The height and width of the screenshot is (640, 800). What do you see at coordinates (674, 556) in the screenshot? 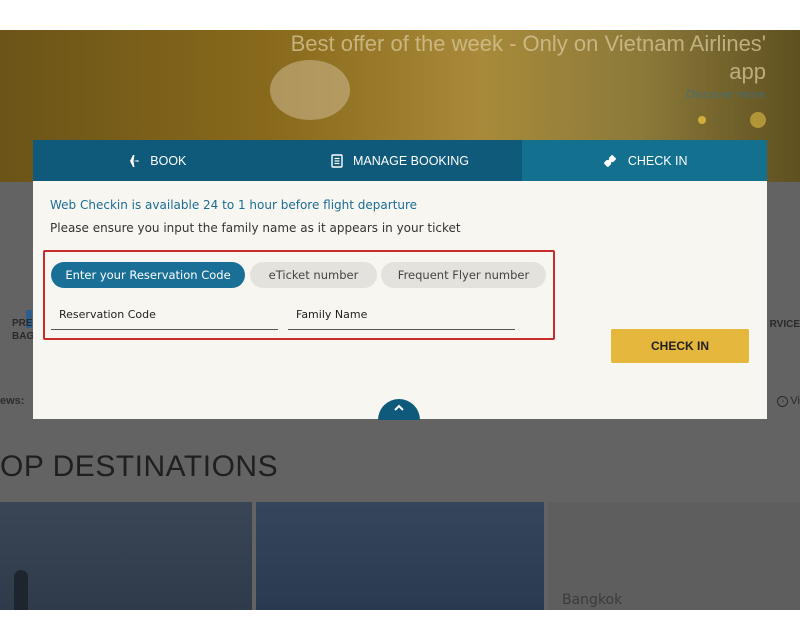
I see `destination-card: Bangkok` at bounding box center [674, 556].